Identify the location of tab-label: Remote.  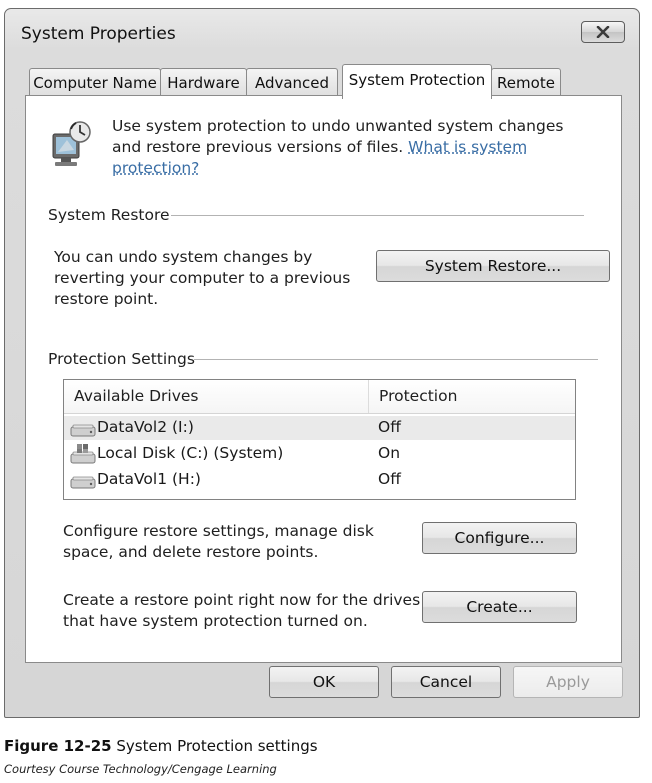
(526, 83).